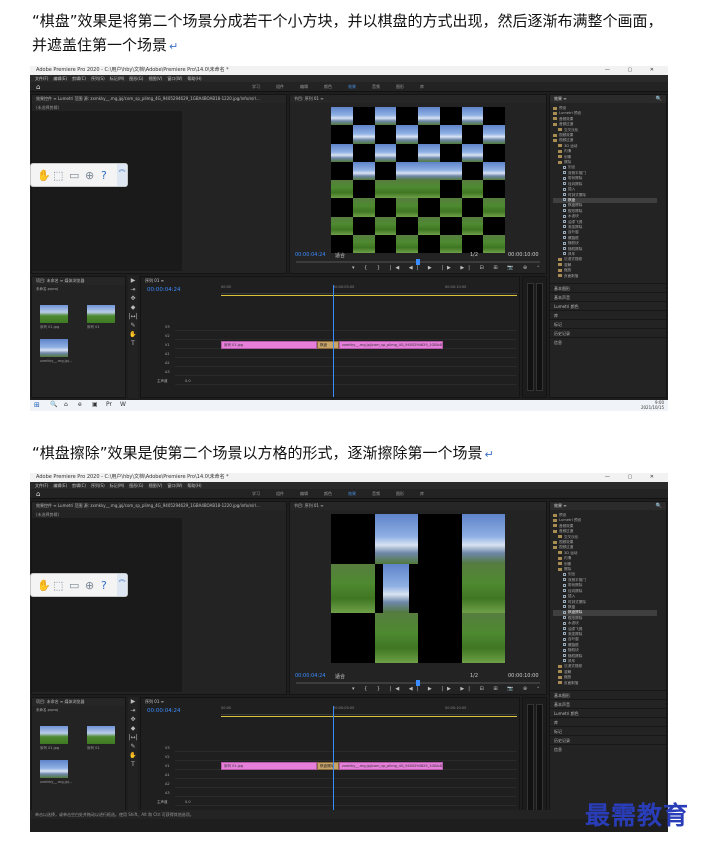 This screenshot has width=711, height=845. I want to click on transition-clip: 棋盘擦除, so click(328, 766).